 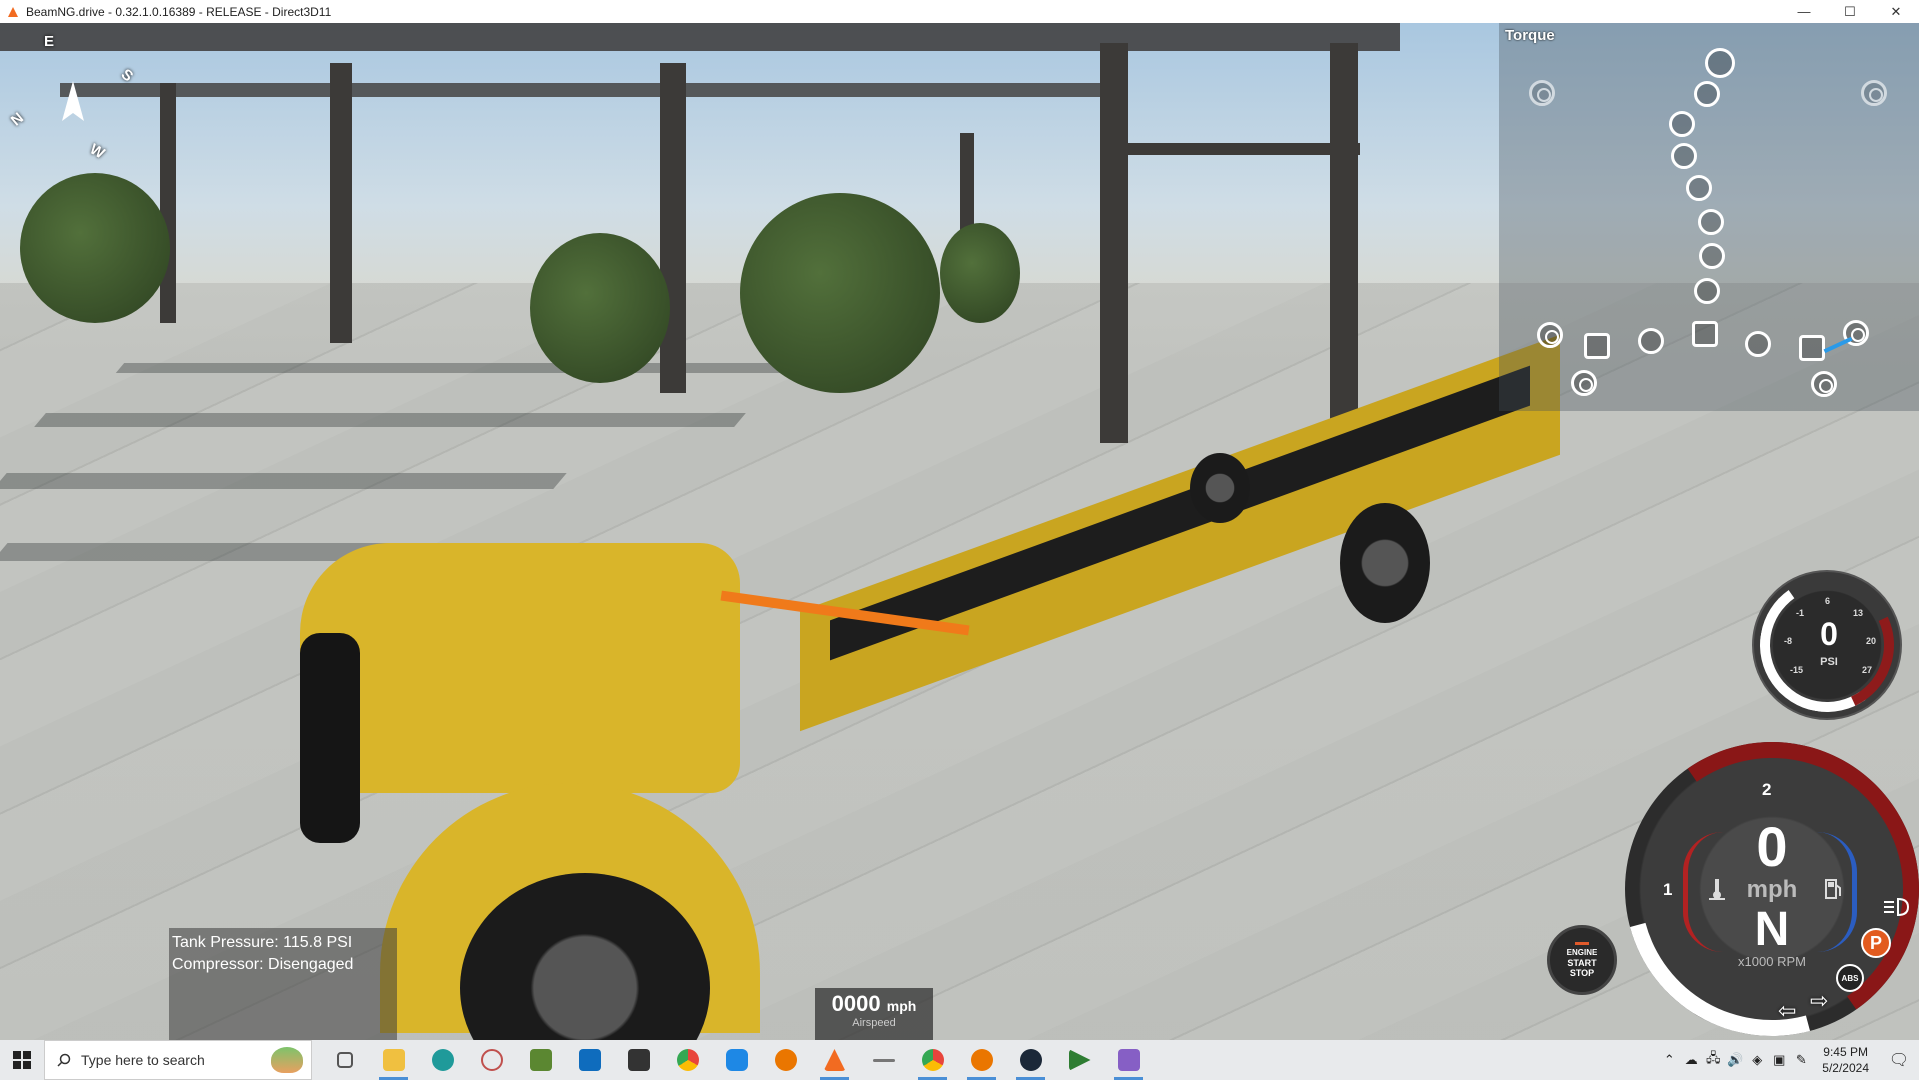 I want to click on volume-icon: 🔊, so click(x=1735, y=1060).